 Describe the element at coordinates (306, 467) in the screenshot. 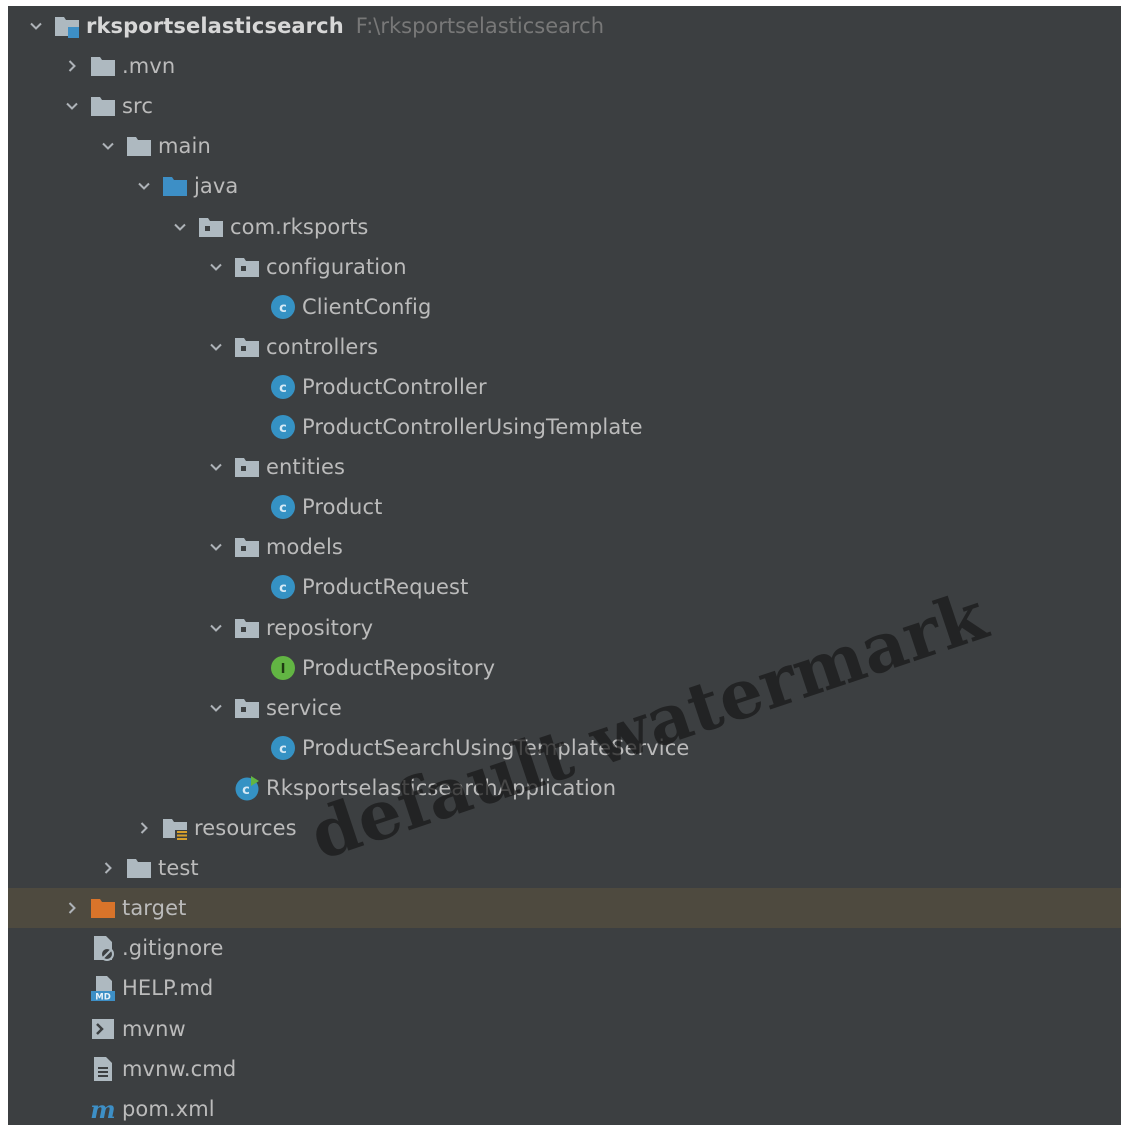

I see `tree-node-label: entities` at that location.